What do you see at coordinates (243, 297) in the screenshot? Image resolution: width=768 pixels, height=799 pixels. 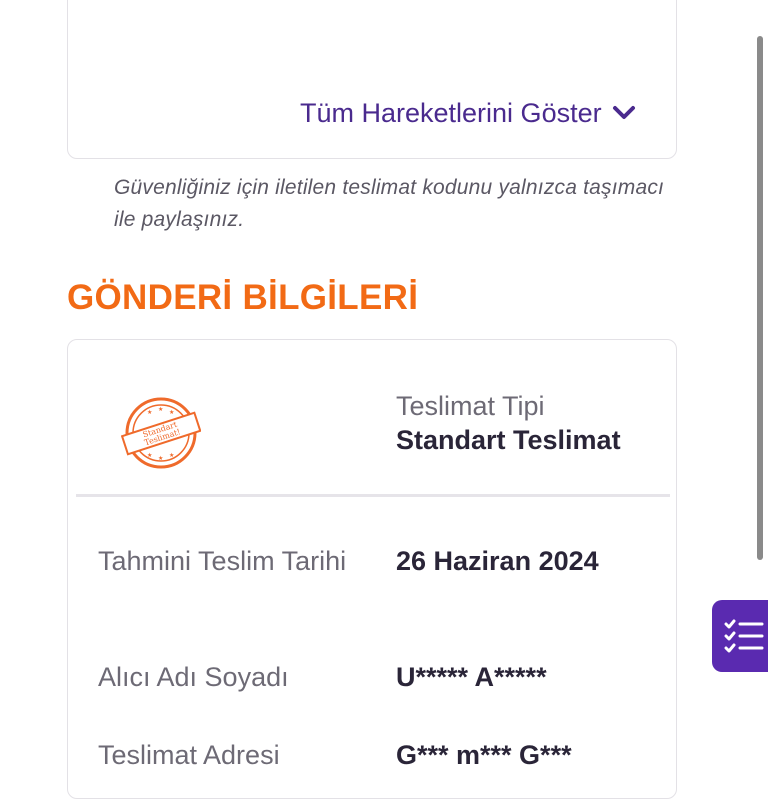 I see `shipment-info-title: GÖNDERİ BİLGİLERİ` at bounding box center [243, 297].